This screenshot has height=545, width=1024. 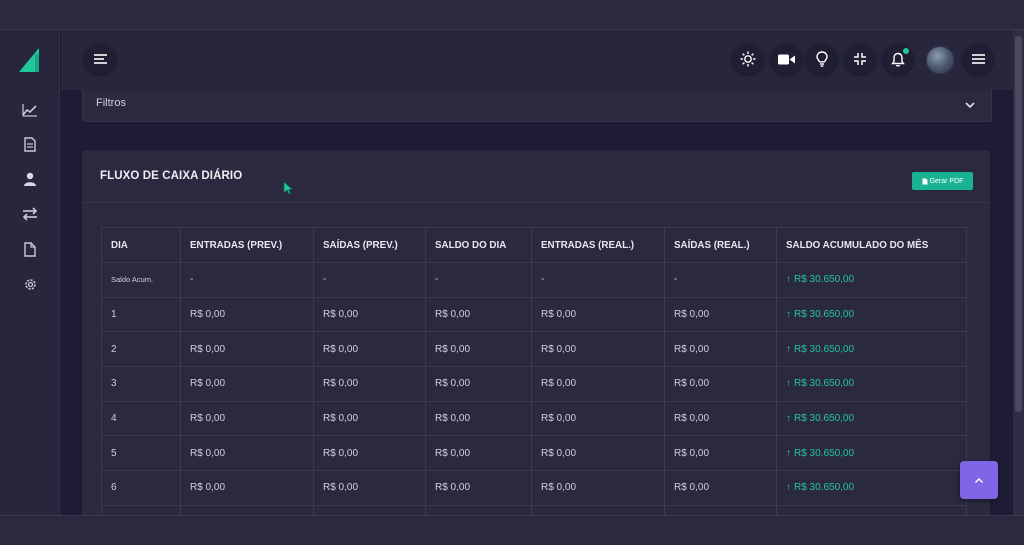 What do you see at coordinates (871, 245) in the screenshot?
I see `column-header: SALDO ACUMULADO DO MÊS` at bounding box center [871, 245].